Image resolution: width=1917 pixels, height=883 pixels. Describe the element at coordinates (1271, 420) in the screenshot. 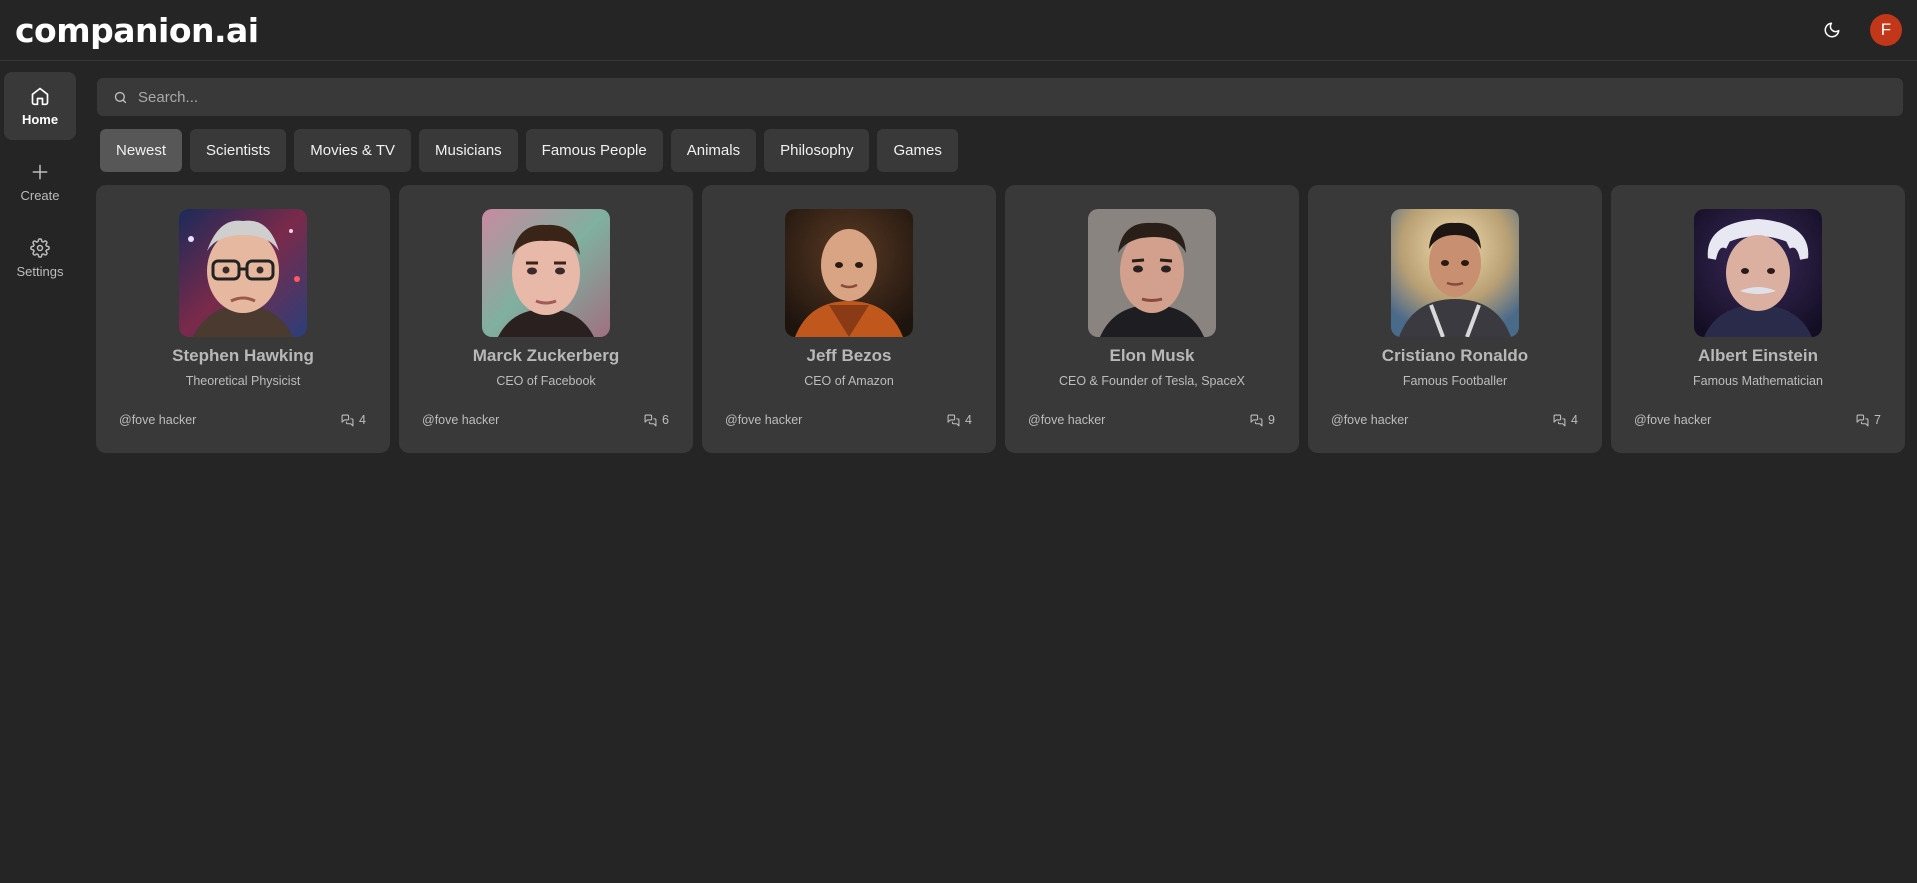

I see `message-count-value: 9` at that location.